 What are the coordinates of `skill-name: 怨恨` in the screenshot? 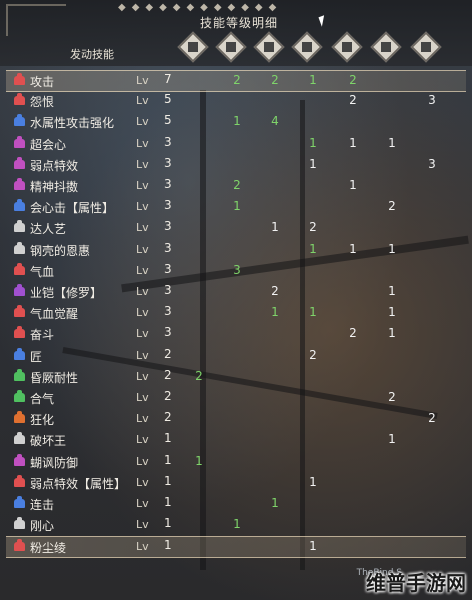 It's located at (42, 102).